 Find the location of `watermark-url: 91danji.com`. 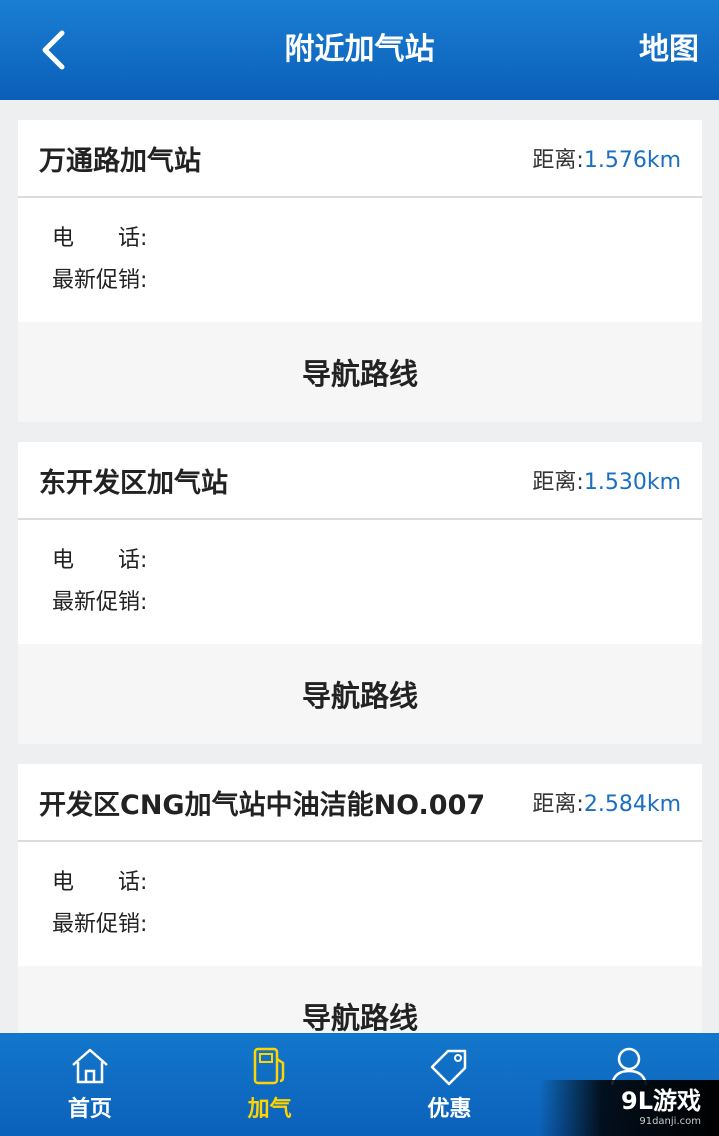

watermark-url: 91danji.com is located at coordinates (670, 1121).